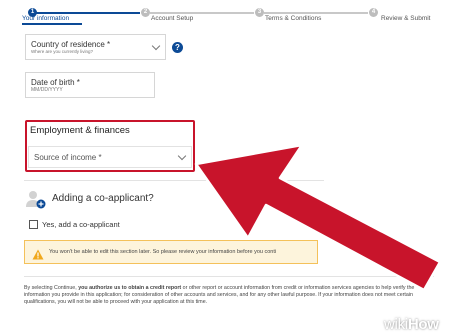 The height and width of the screenshot is (335, 460). I want to click on wikihow-watermark: wikiHow, so click(411, 324).